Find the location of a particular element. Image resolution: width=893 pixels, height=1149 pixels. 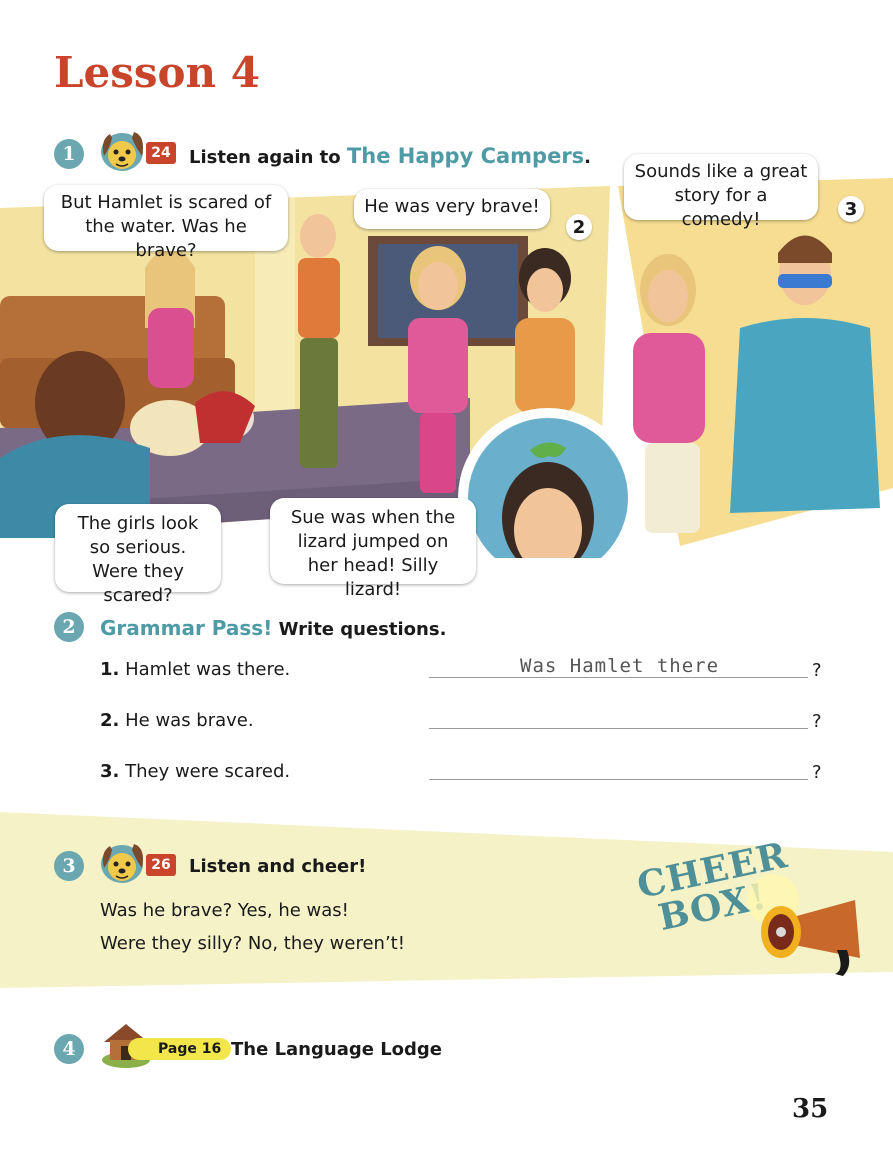

activity-3-number: 3 is located at coordinates (69, 866).